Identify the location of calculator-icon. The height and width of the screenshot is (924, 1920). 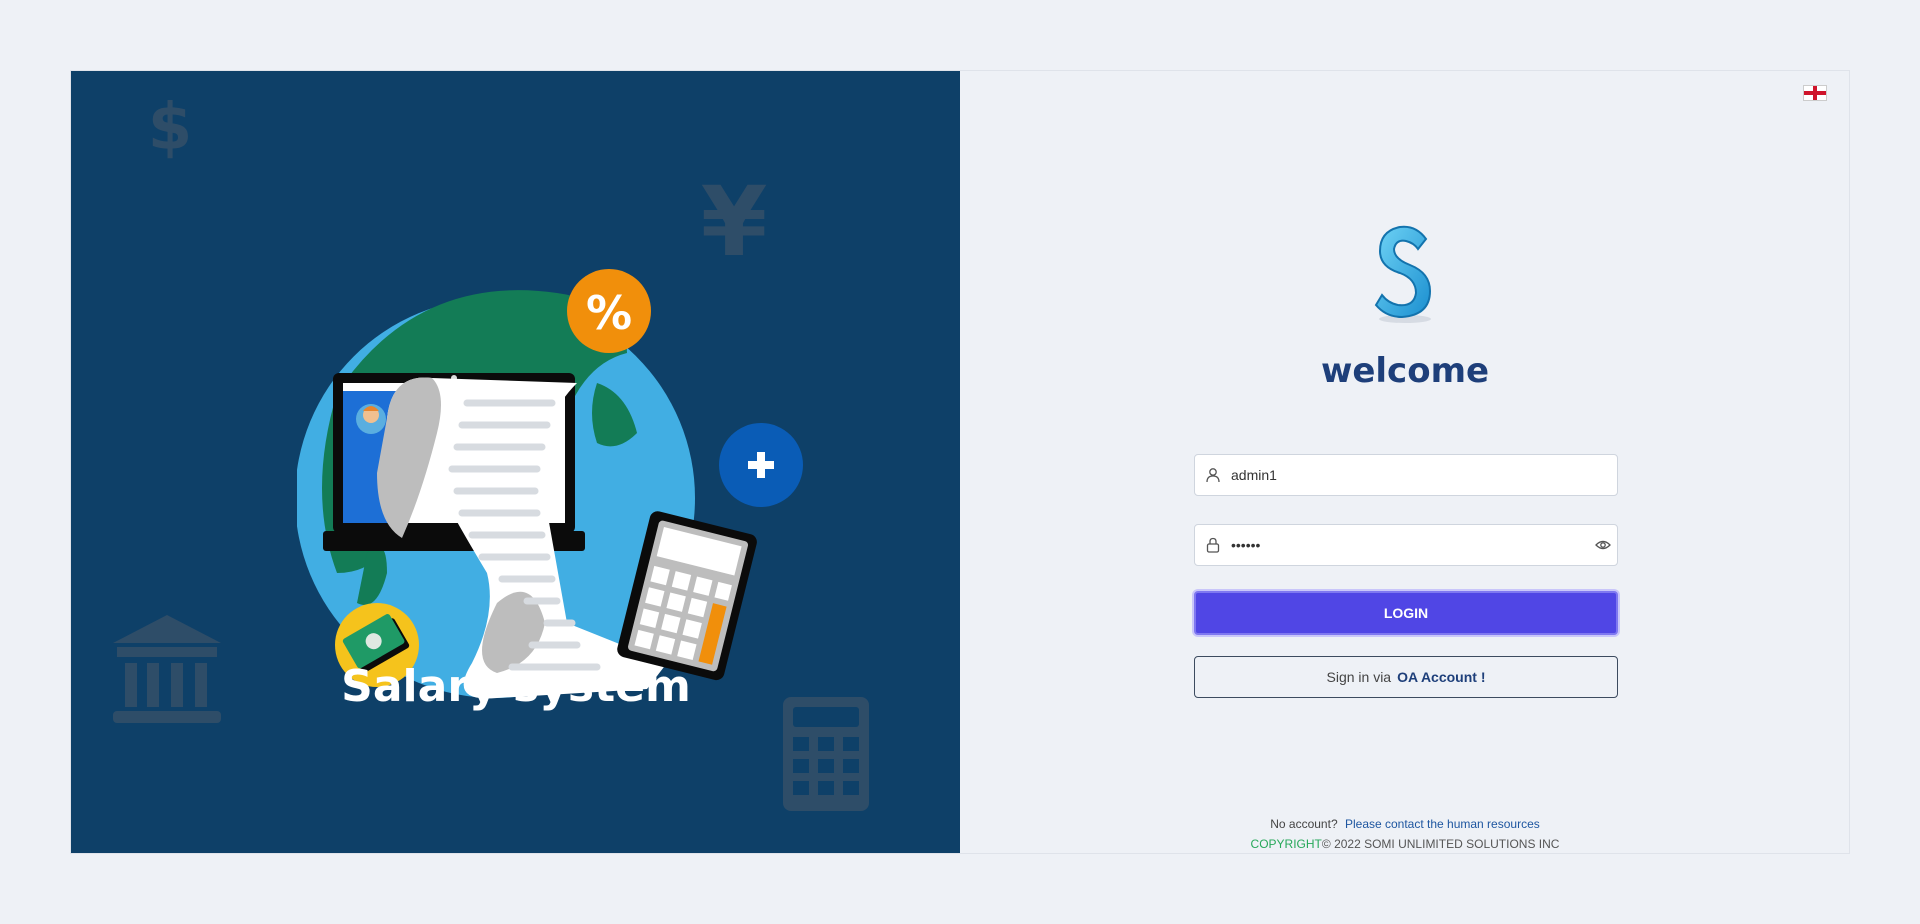
(826, 754).